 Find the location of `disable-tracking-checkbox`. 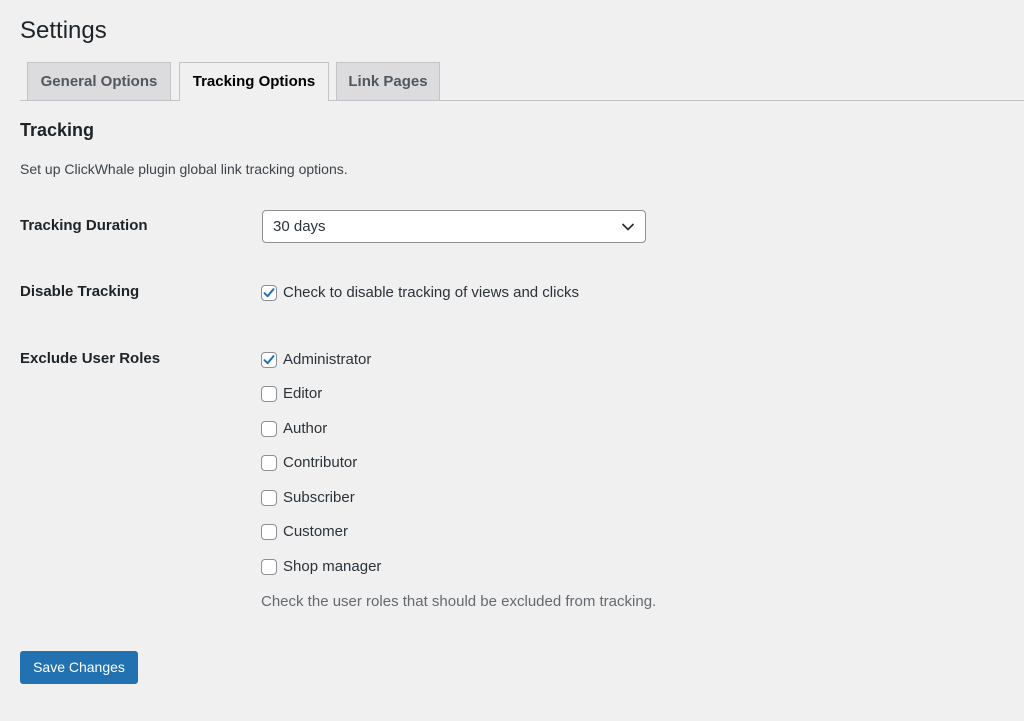

disable-tracking-checkbox is located at coordinates (269, 293).